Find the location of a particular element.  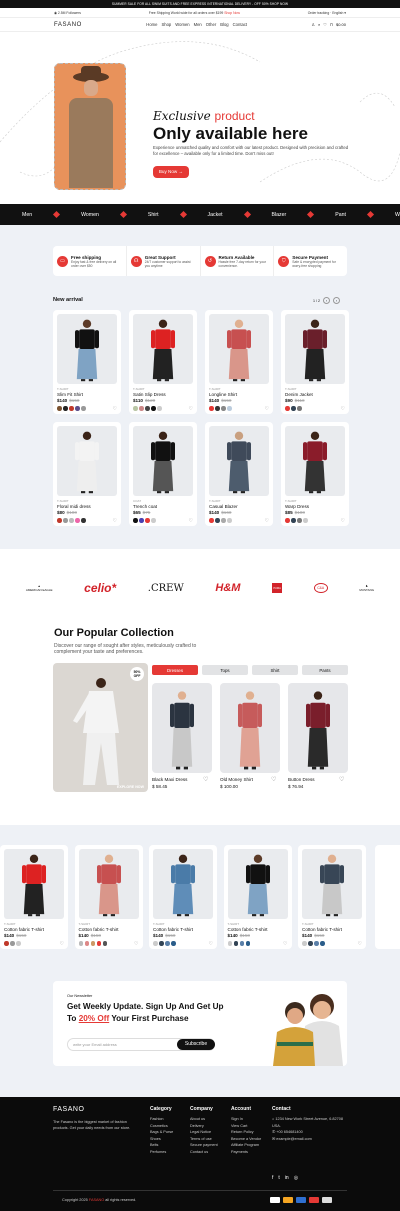

product-card: T-SHIRT Warp Dress $85 $100 ♡ is located at coordinates (315, 474).